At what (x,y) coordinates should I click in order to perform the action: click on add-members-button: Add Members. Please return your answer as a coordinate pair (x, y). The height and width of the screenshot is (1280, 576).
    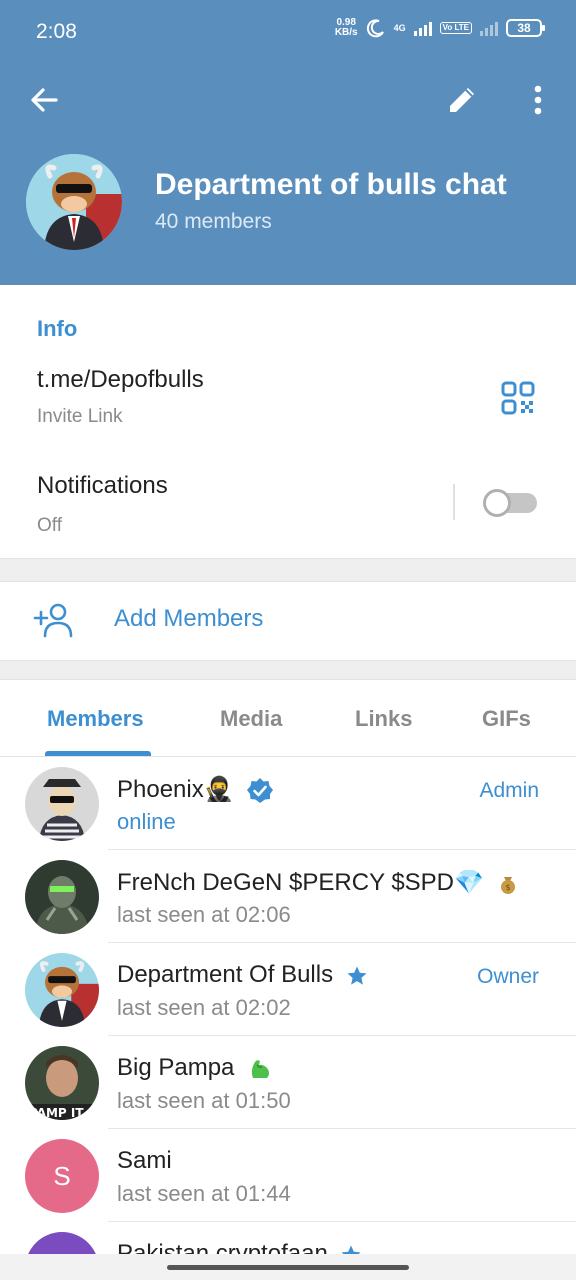
    Looking at the image, I should click on (288, 621).